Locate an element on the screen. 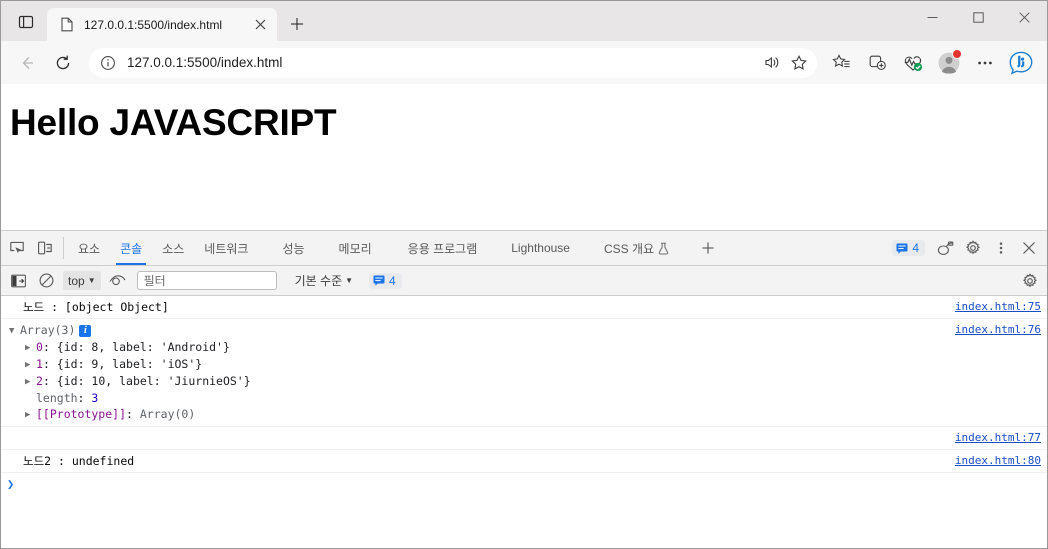 The height and width of the screenshot is (549, 1048). devtools-tab-label: Lighthouse is located at coordinates (540, 248).